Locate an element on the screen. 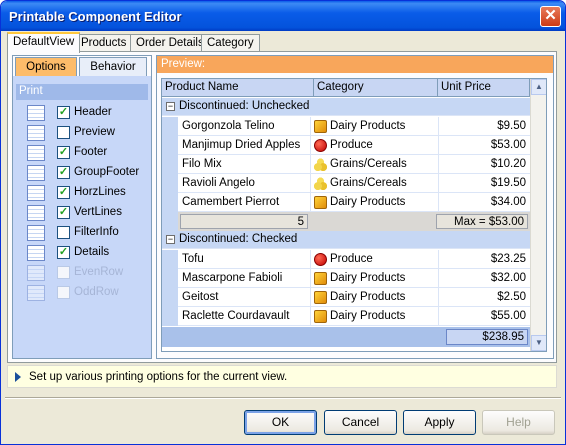 The height and width of the screenshot is (445, 566). print-option-groupfooter: ✓ GroupFooter is located at coordinates (82, 173).